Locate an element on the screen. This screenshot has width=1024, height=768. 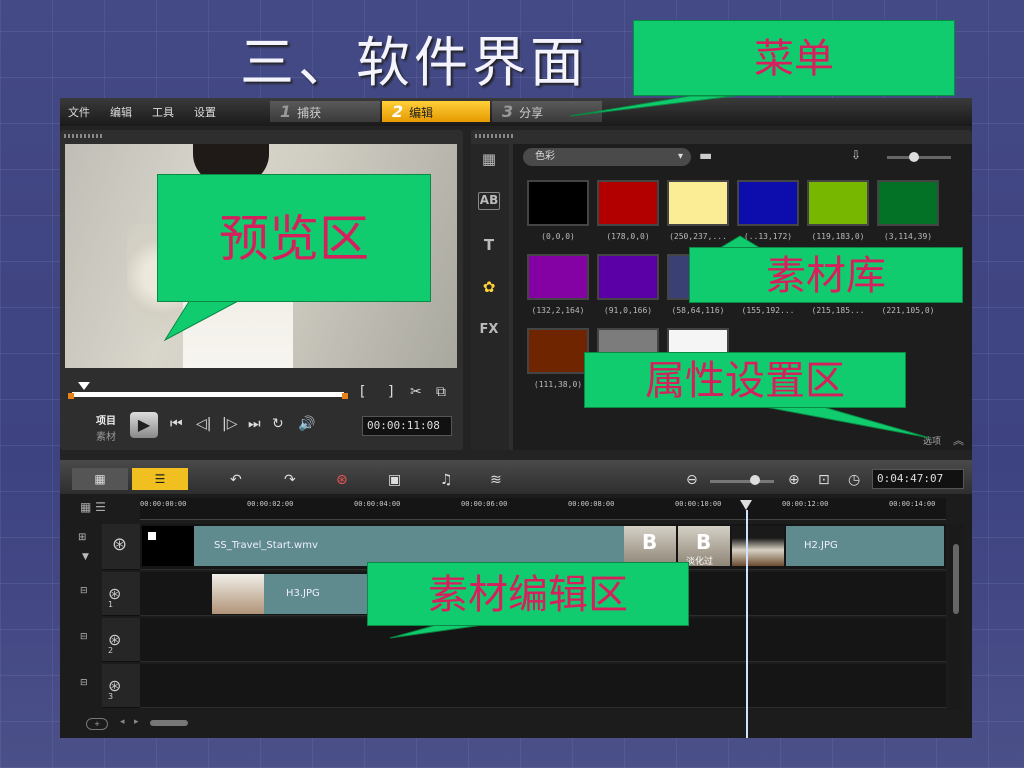
vertical-scrollbar is located at coordinates (956, 617).